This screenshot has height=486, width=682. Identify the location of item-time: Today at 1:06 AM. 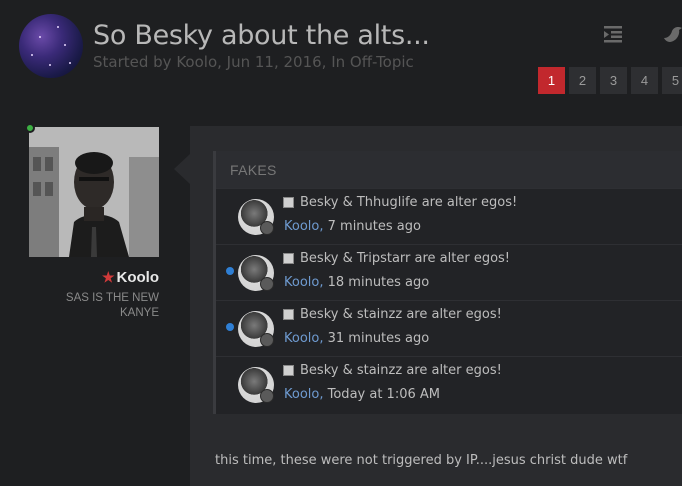
(383, 394).